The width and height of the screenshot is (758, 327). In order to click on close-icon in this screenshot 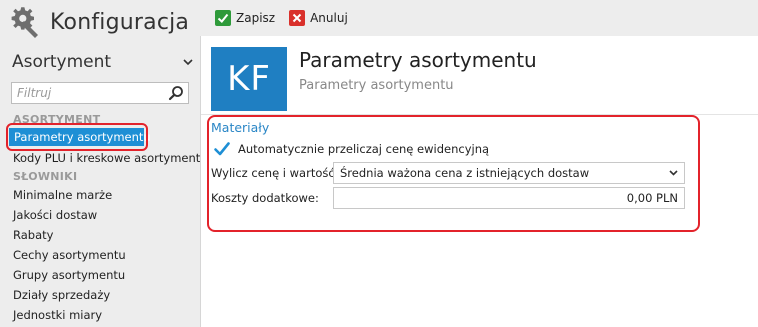, I will do `click(297, 18)`.